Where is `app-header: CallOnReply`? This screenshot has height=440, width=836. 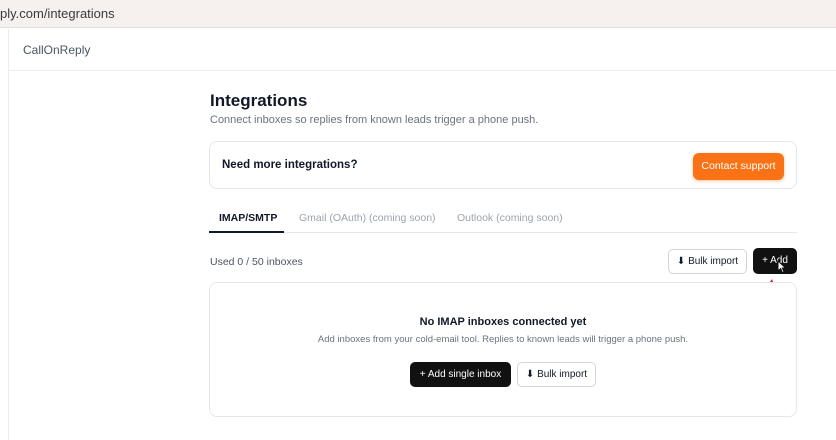 app-header: CallOnReply is located at coordinates (422, 50).